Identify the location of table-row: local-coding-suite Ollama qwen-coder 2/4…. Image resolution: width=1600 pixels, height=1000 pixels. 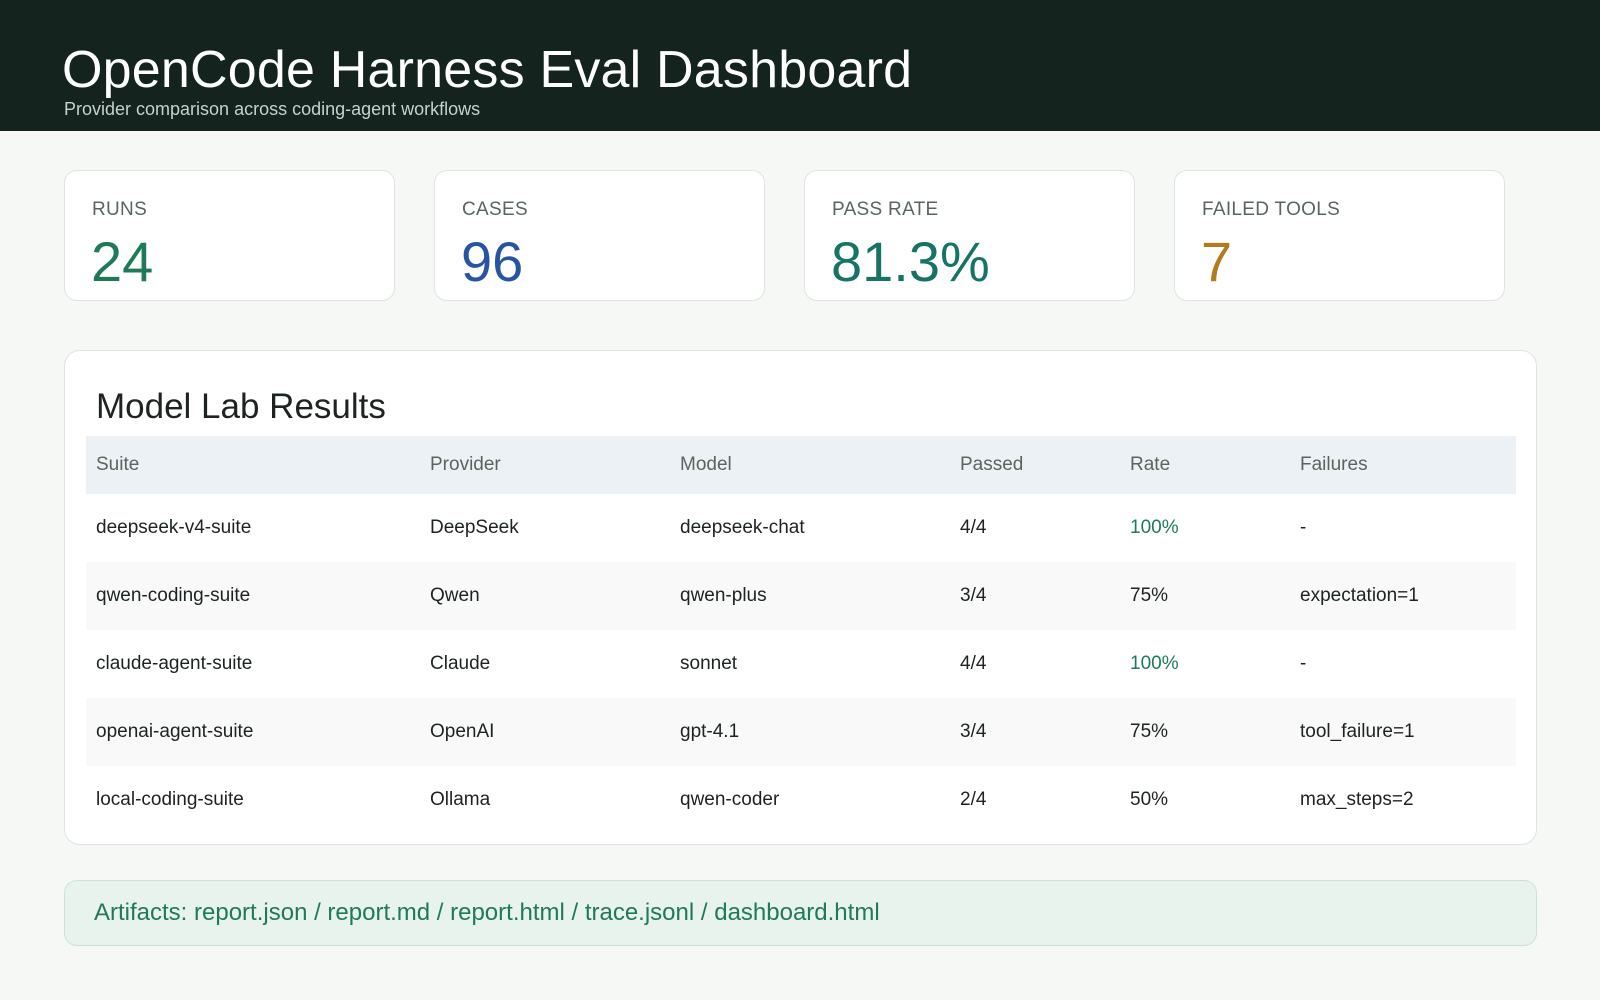
(801, 800).